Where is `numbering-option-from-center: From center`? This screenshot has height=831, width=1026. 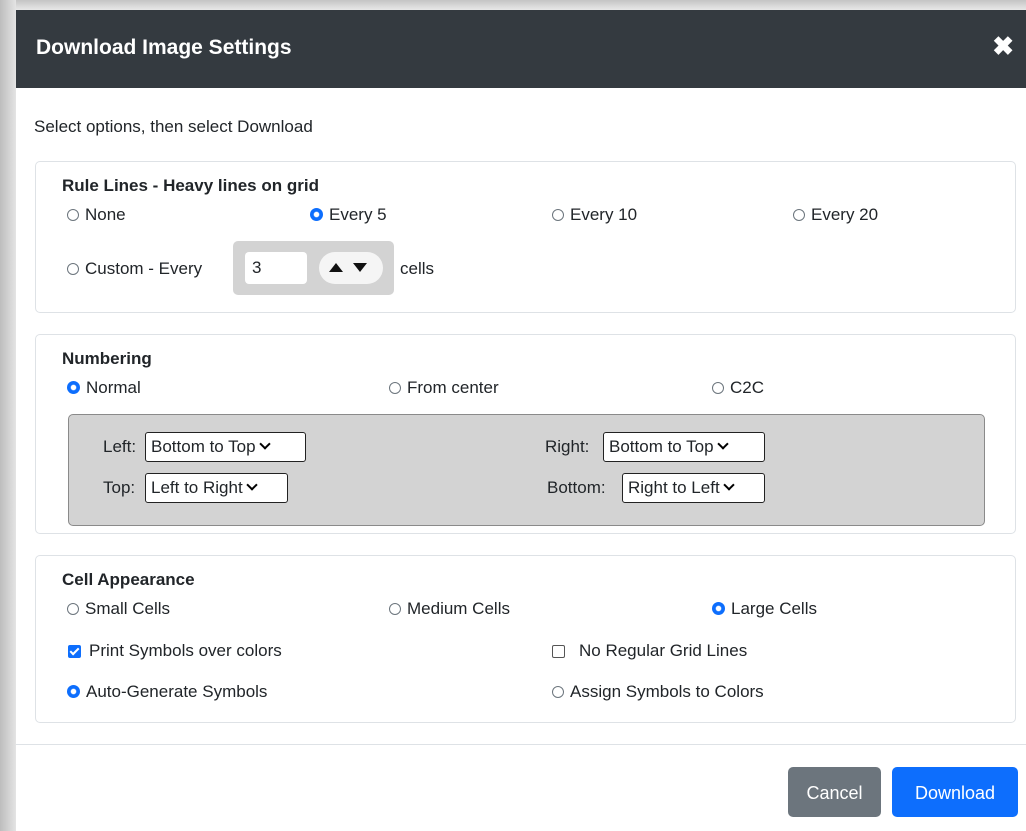
numbering-option-from-center: From center is located at coordinates (444, 388).